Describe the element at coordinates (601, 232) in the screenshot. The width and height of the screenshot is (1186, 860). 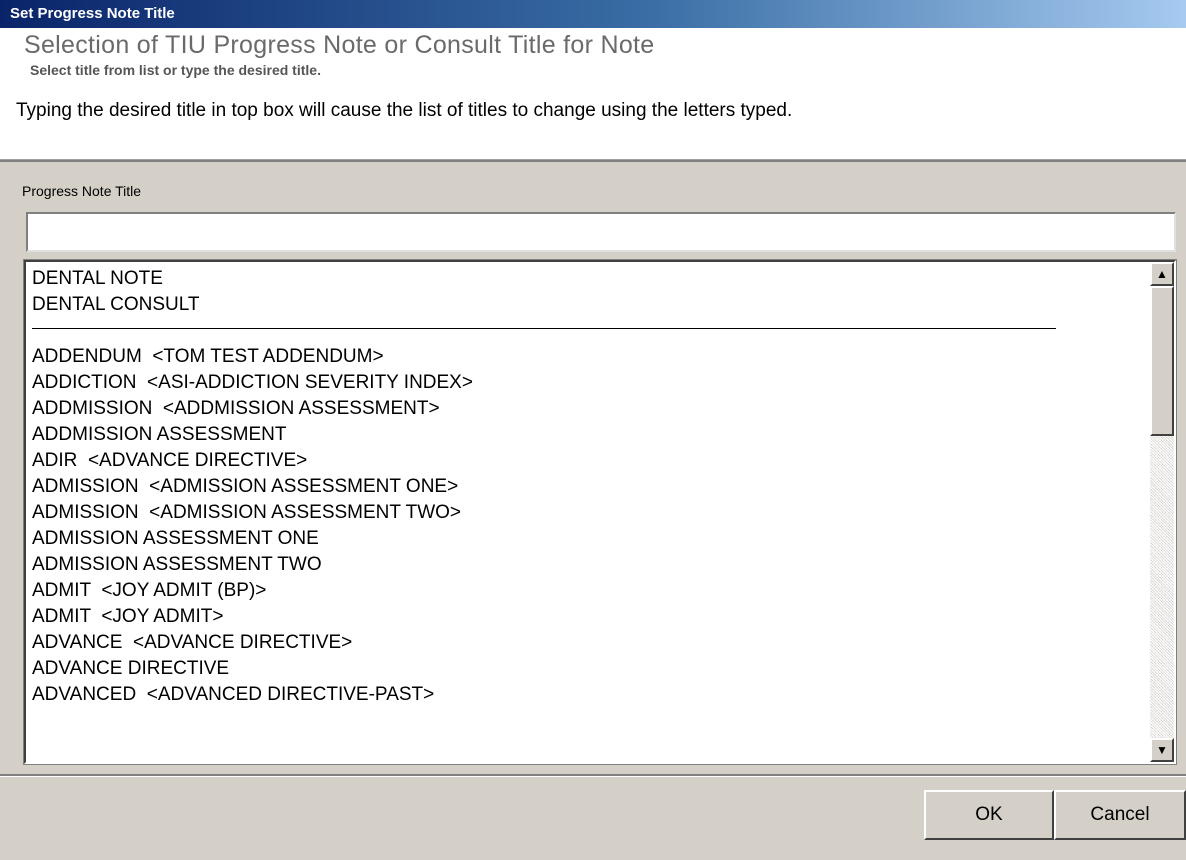
I see `progress-note-title-input` at that location.